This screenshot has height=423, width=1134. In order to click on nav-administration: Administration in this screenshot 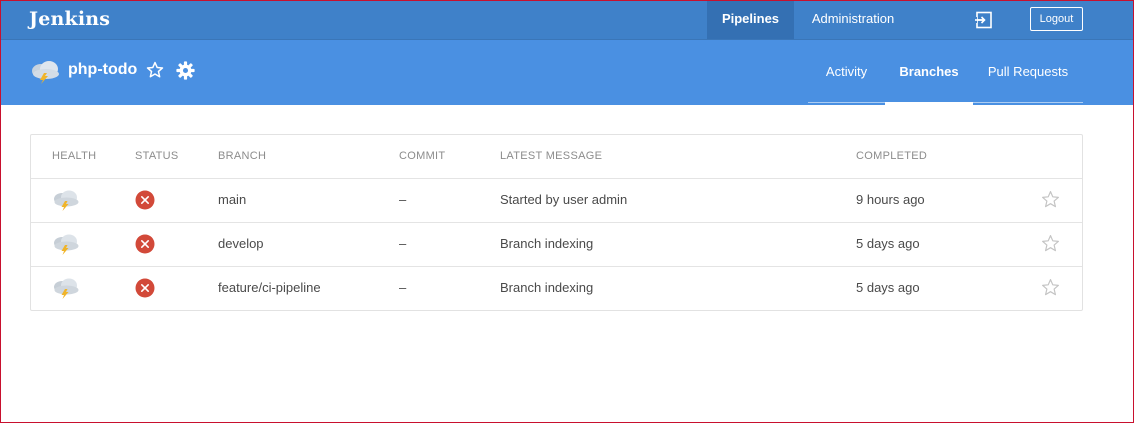, I will do `click(853, 20)`.